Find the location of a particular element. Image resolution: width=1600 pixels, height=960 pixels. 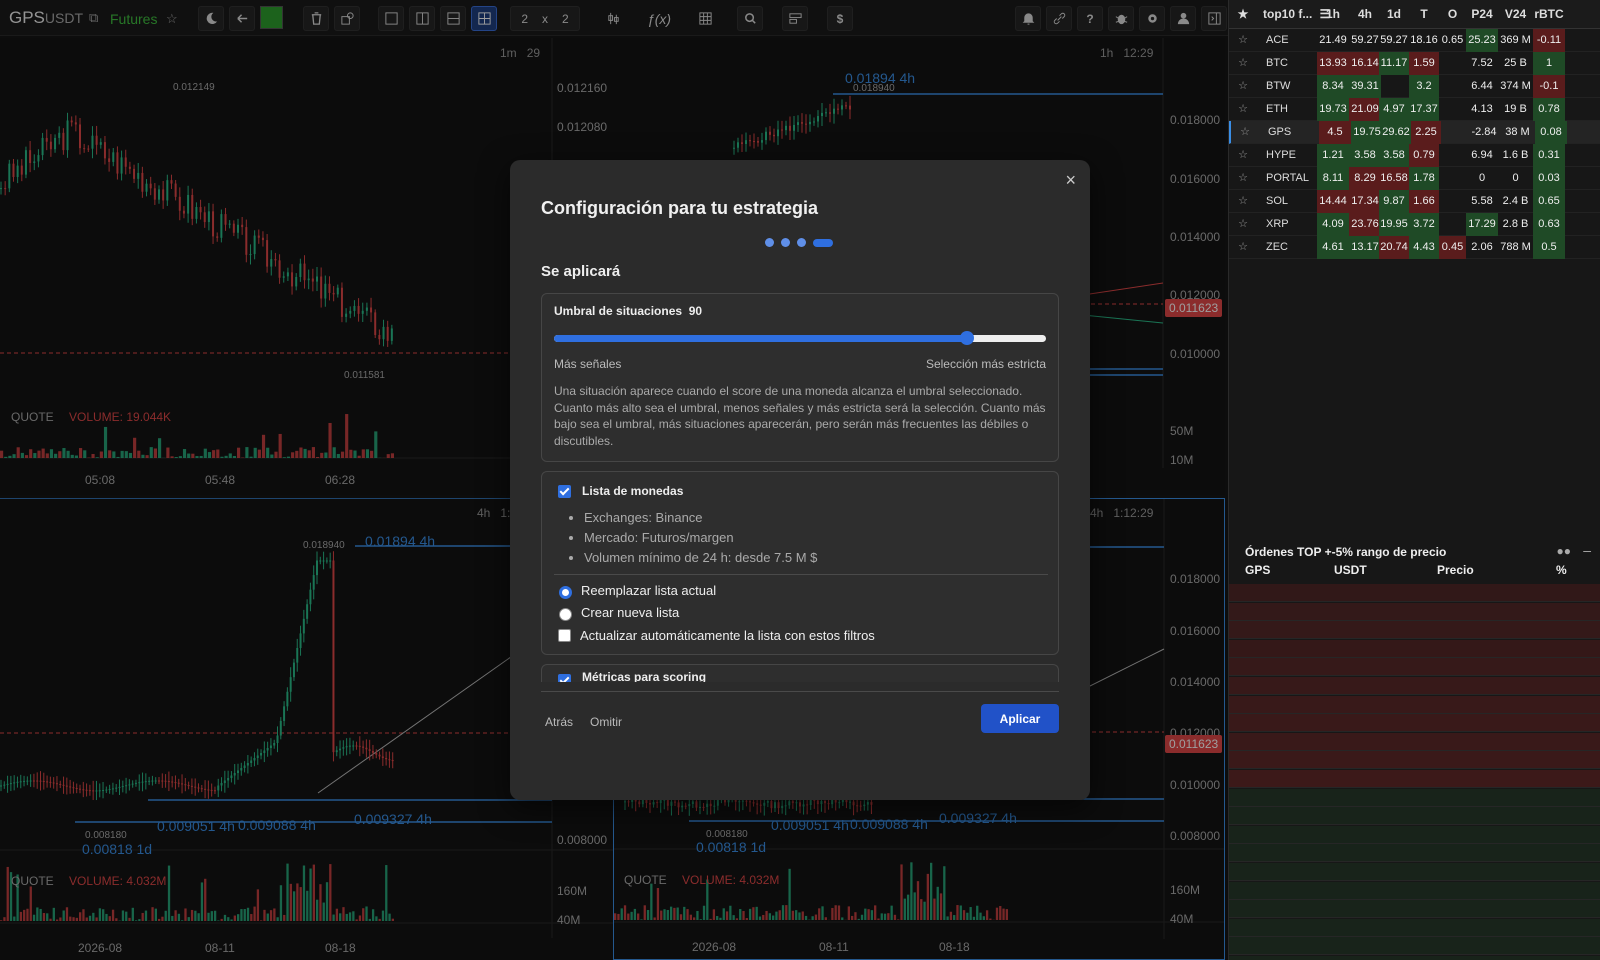

watchlist-cell: 8.34 is located at coordinates (1333, 86).